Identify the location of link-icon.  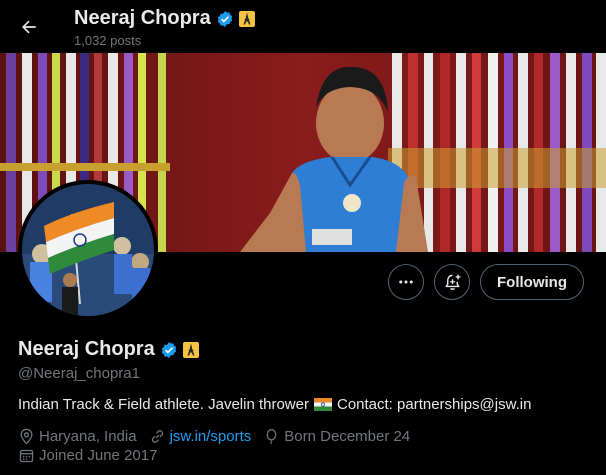
(157, 436).